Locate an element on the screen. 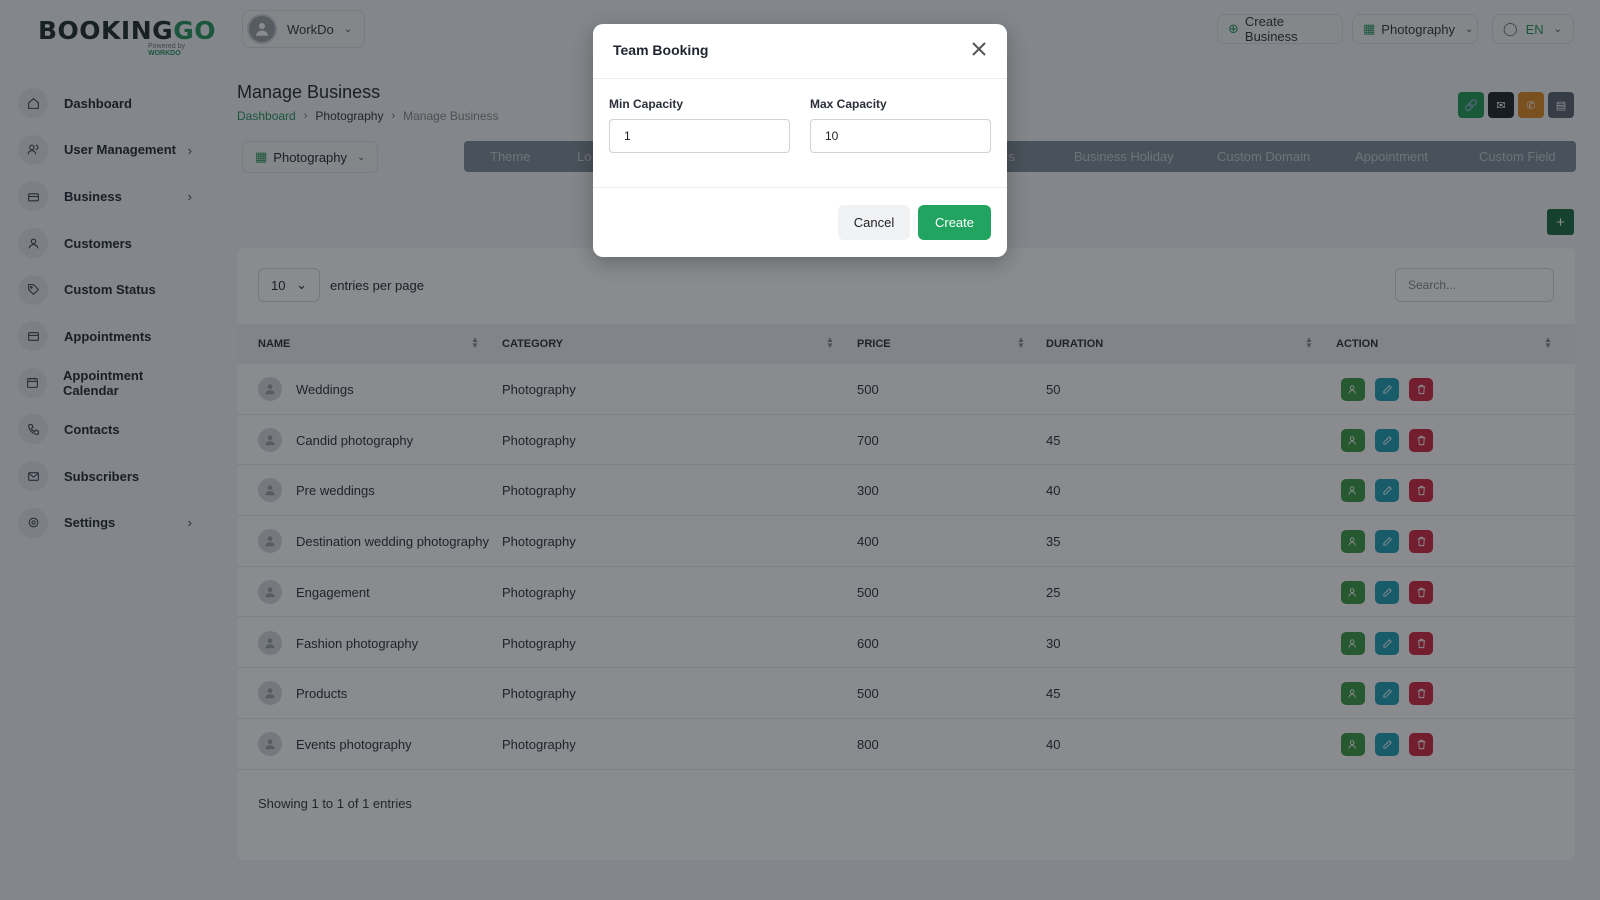  min-capacity-input is located at coordinates (699, 136).